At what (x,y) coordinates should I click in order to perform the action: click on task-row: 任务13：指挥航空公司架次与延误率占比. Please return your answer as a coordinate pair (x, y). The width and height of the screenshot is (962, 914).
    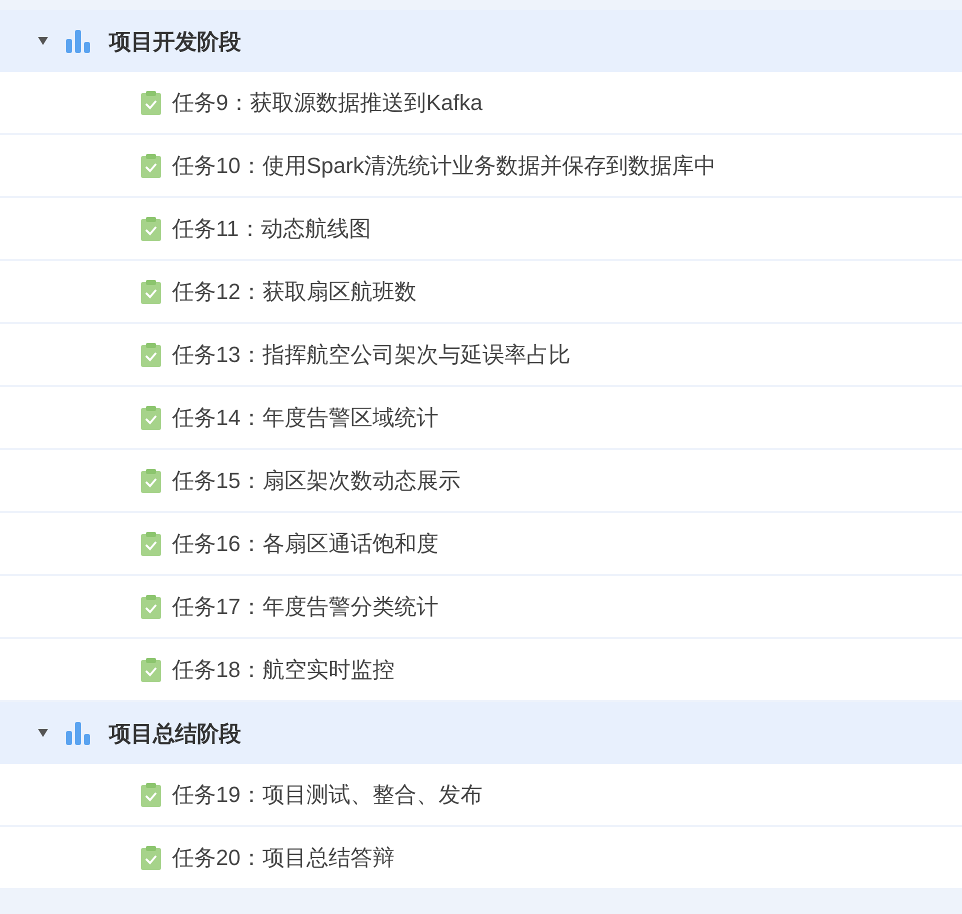
    Looking at the image, I should click on (481, 354).